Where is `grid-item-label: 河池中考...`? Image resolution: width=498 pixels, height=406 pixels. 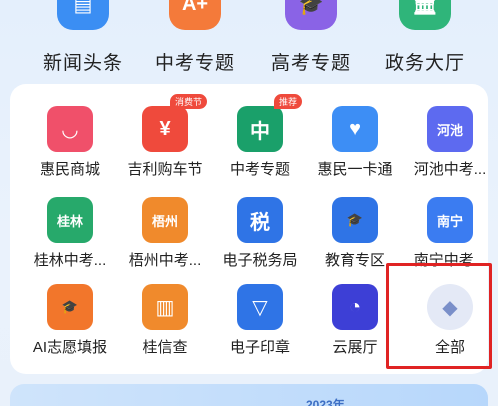
grid-item-label: 河池中考... is located at coordinates (450, 169).